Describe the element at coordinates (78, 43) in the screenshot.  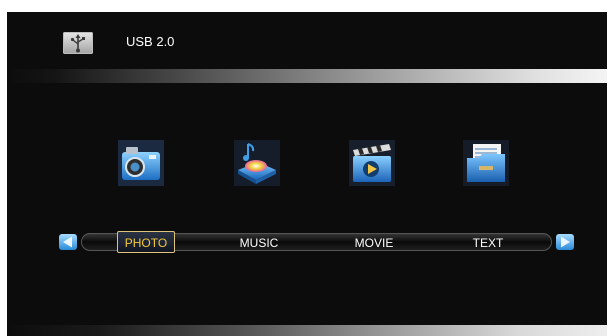
I see `usb-icon` at that location.